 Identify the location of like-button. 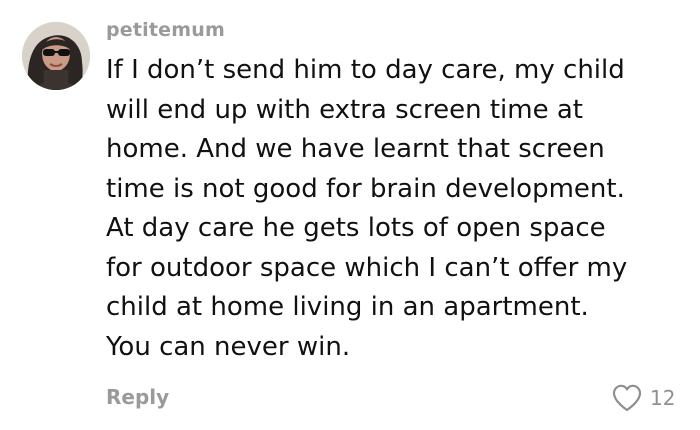
(627, 398).